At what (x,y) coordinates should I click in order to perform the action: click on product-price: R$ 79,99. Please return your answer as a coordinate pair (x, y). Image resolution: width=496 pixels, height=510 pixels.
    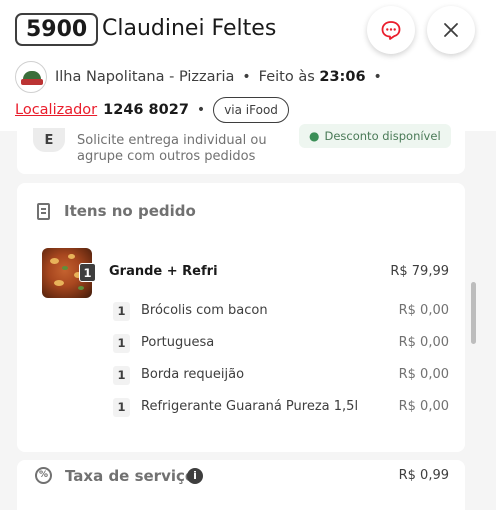
    Looking at the image, I should click on (419, 271).